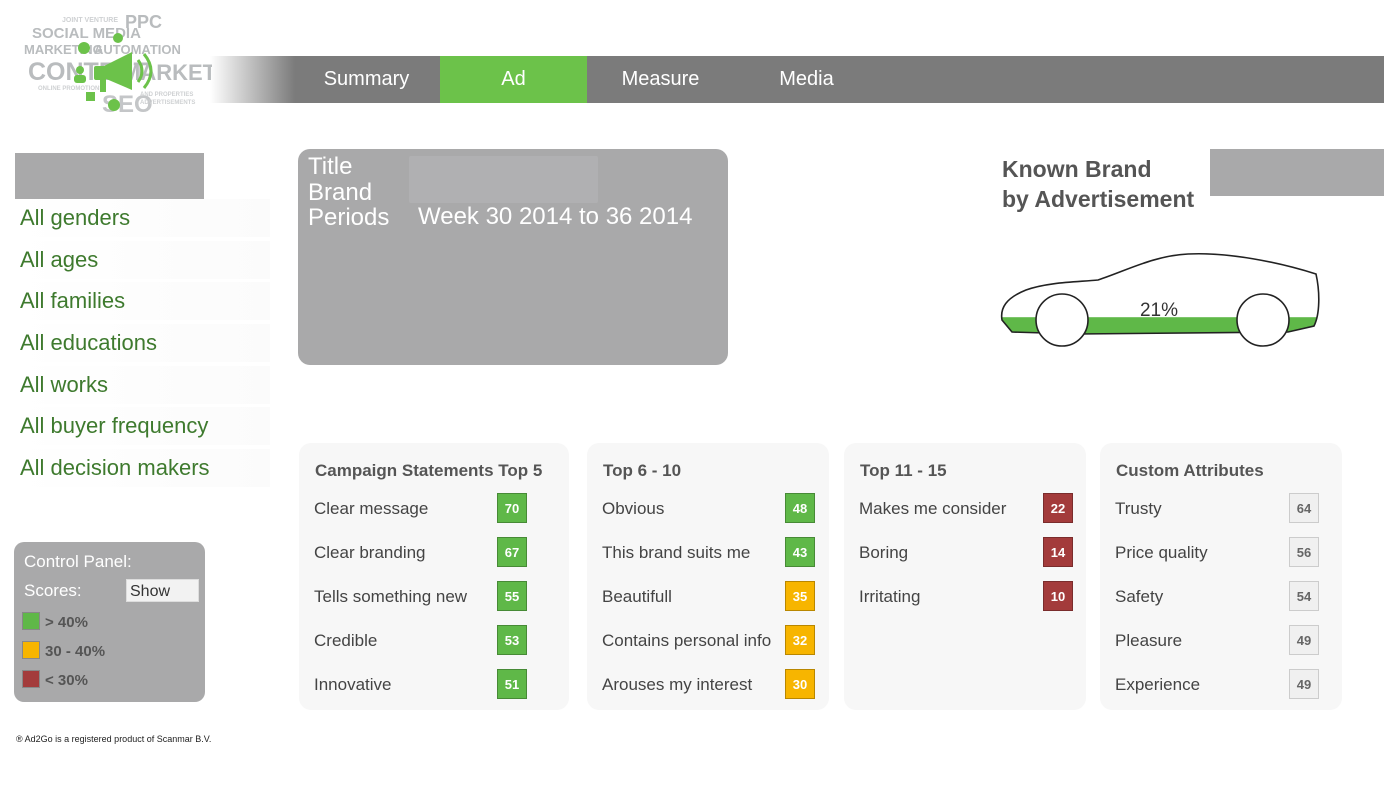  What do you see at coordinates (346, 640) in the screenshot?
I see `statement-label: Credible` at bounding box center [346, 640].